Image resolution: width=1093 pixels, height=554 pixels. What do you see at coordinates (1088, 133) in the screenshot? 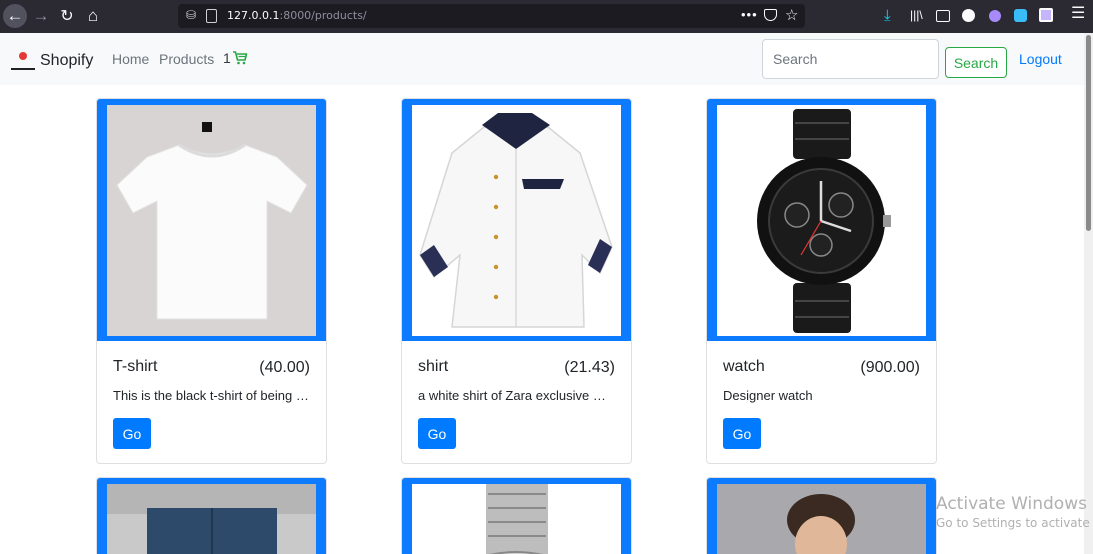
I see `scrollbar-thumb` at bounding box center [1088, 133].